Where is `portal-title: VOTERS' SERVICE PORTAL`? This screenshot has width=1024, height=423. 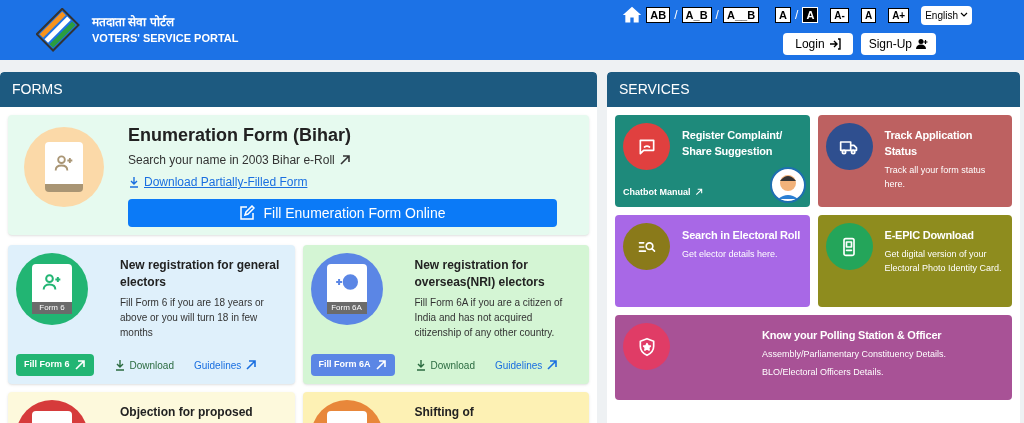 portal-title: VOTERS' SERVICE PORTAL is located at coordinates (165, 38).